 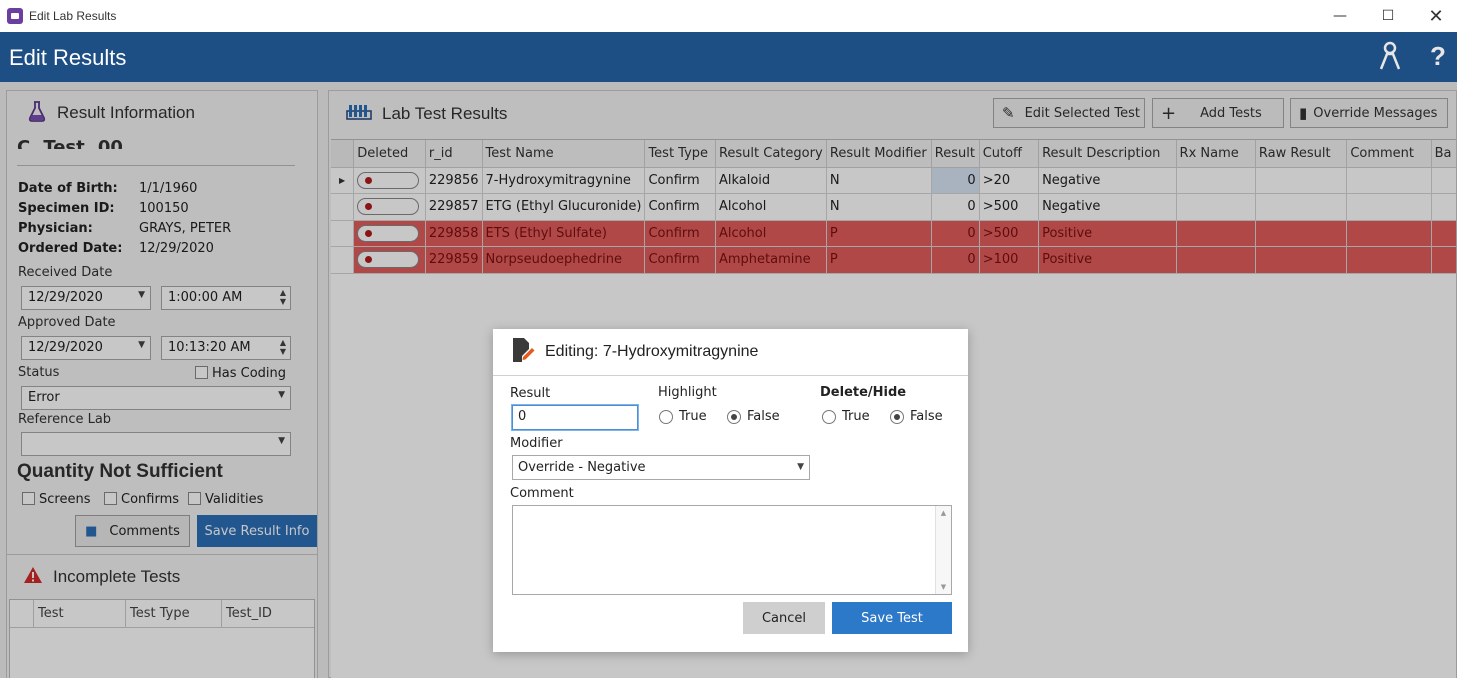 I want to click on result-input: 0, so click(x=575, y=417).